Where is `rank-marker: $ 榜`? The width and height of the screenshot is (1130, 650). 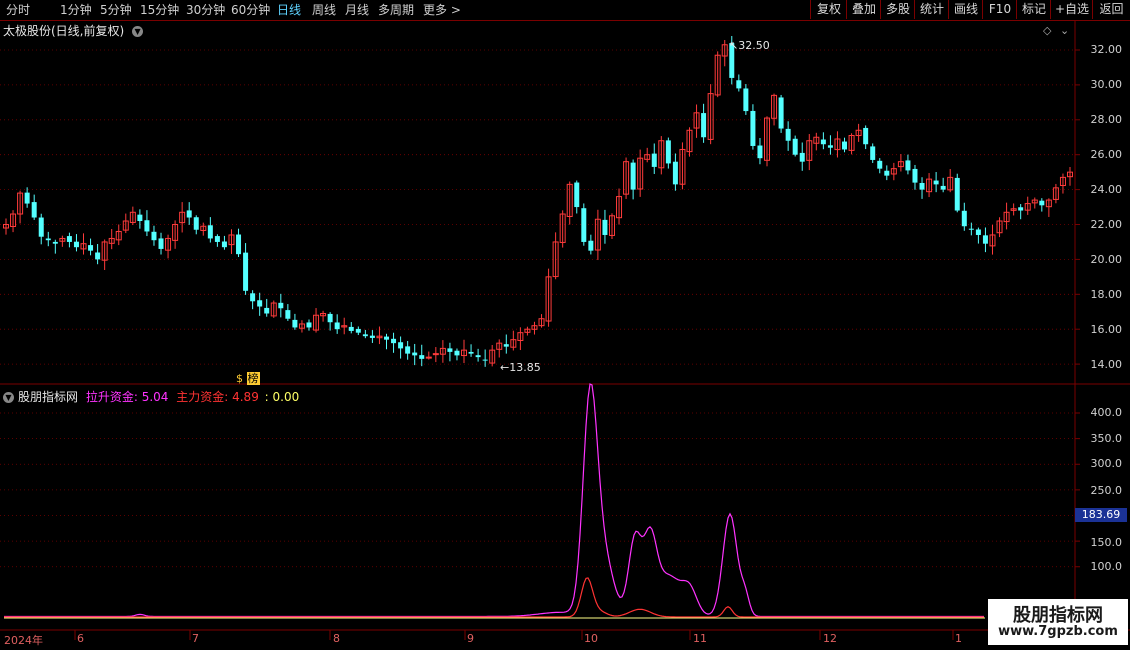
rank-marker: $ 榜 is located at coordinates (248, 378).